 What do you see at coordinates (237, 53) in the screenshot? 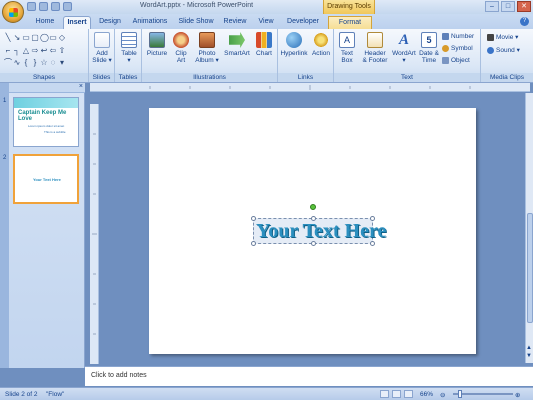
I see `smartart-label: SmartArt` at bounding box center [237, 53].